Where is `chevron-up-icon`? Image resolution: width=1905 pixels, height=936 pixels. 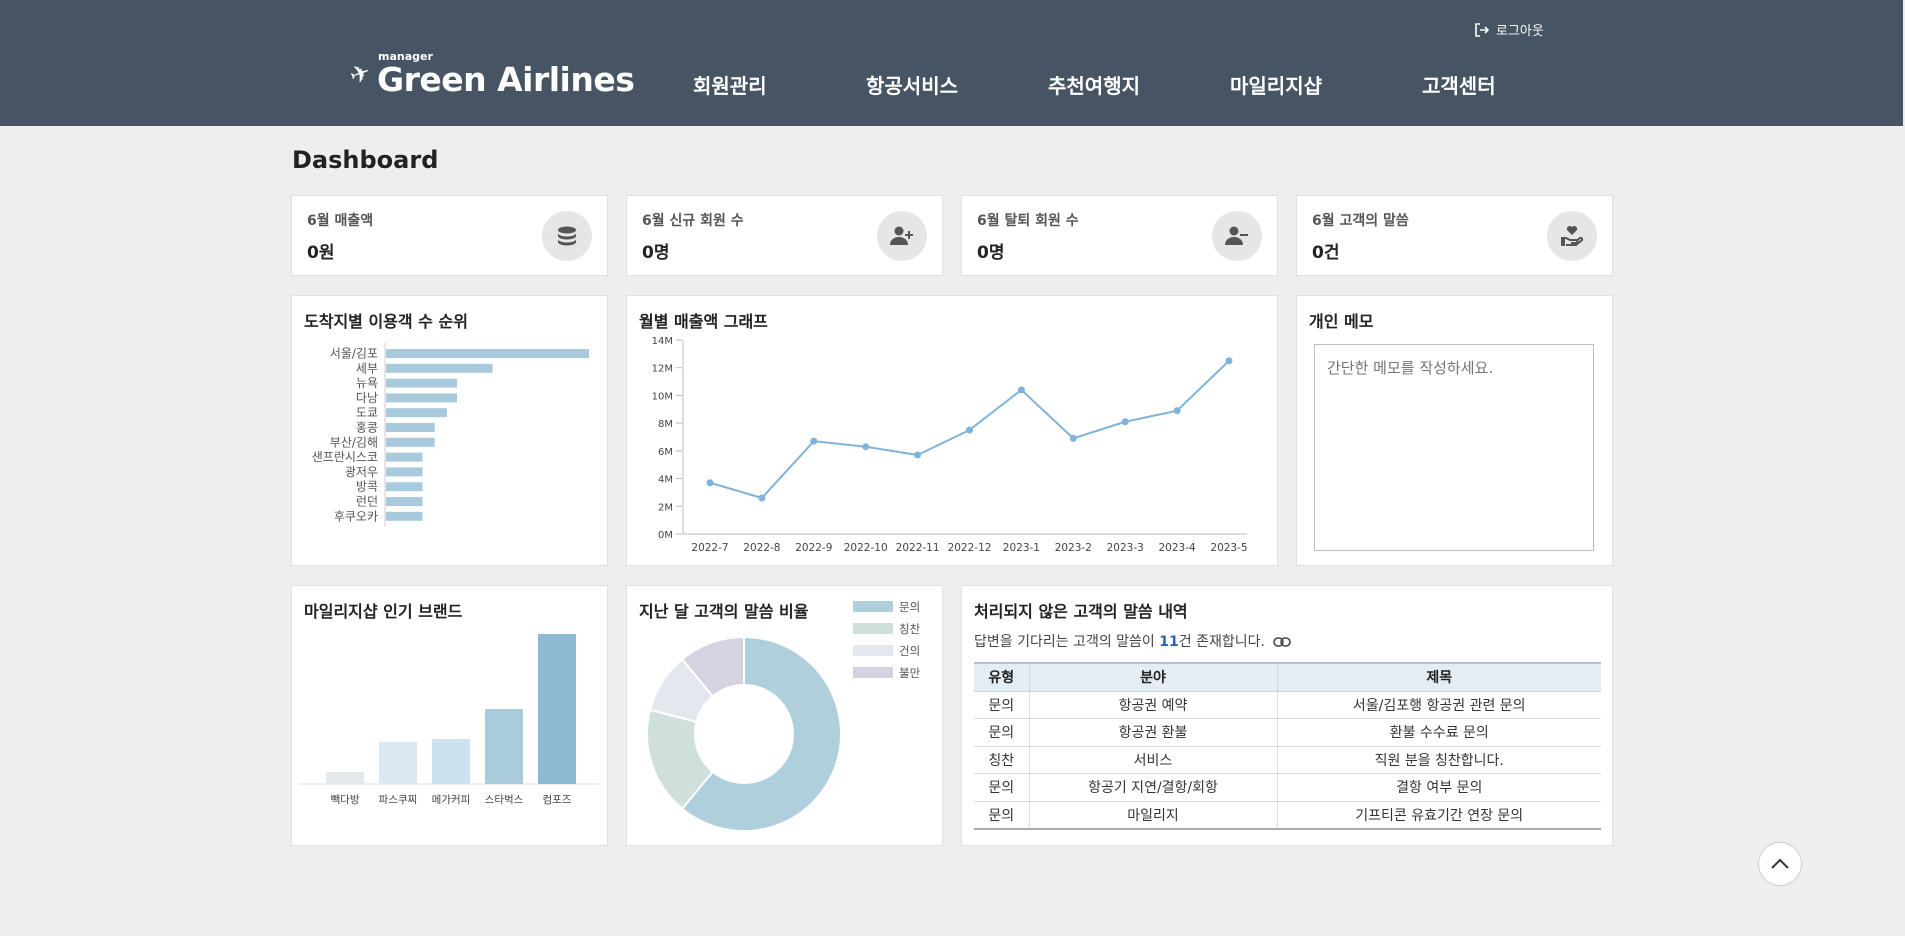 chevron-up-icon is located at coordinates (1780, 863).